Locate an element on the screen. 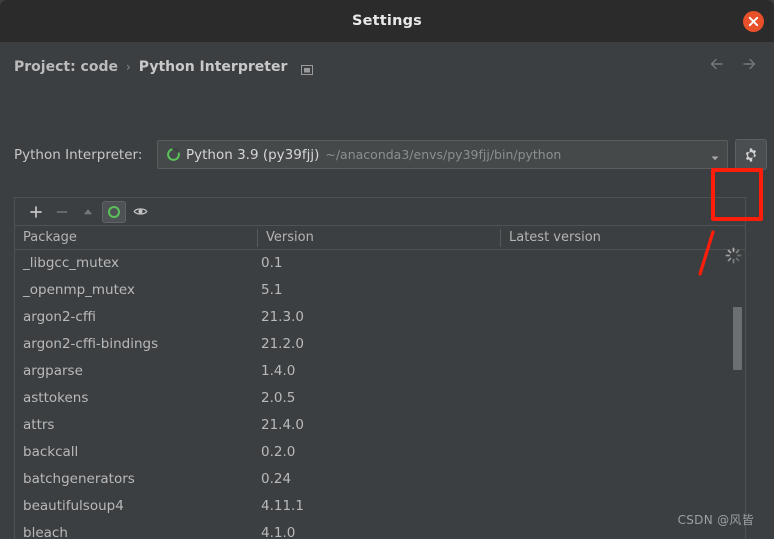  breadcrumb: Project: code › Python Interpreter is located at coordinates (164, 67).